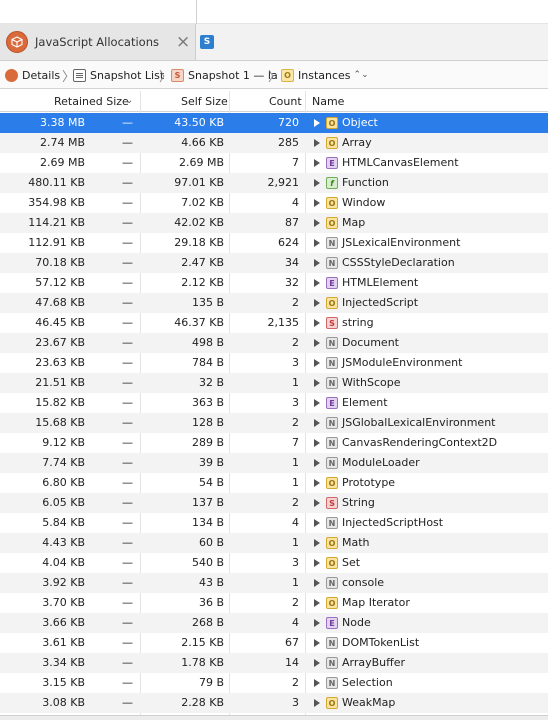  I want to click on table-row: 2.69 MB — 2.69 MB 7 E HTMLCanvasElement, so click(274, 163).